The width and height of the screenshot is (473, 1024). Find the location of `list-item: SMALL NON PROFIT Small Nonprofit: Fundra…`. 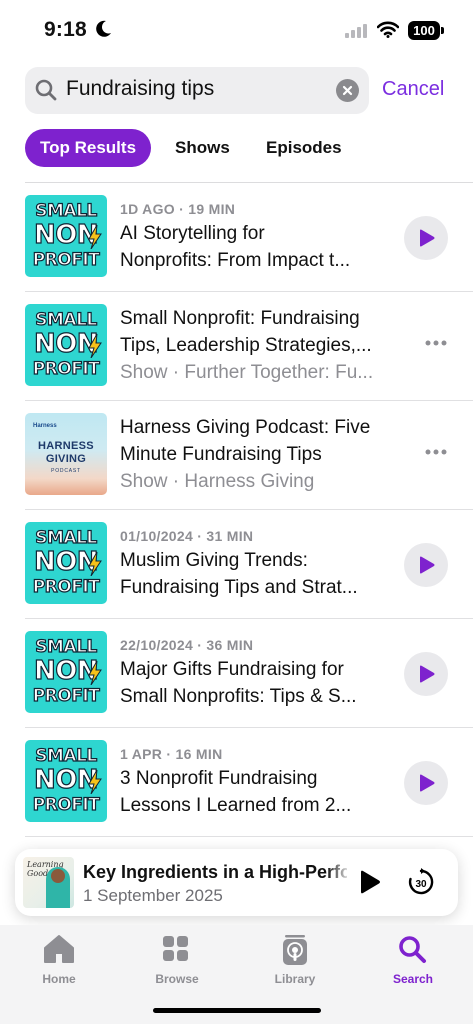

list-item: SMALL NON PROFIT Small Nonprofit: Fundra… is located at coordinates (236, 346).